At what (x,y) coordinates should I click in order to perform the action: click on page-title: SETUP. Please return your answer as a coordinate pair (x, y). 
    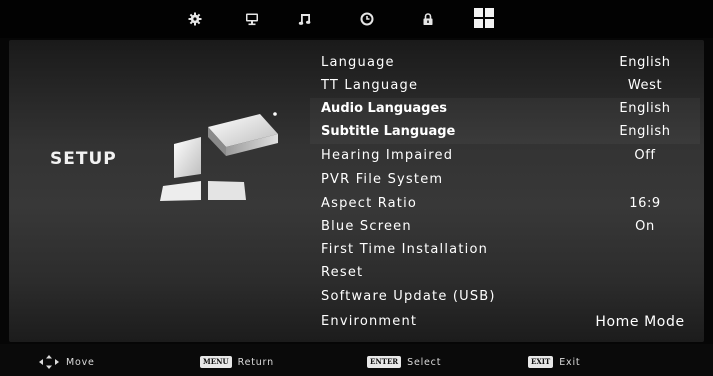
    Looking at the image, I should click on (83, 159).